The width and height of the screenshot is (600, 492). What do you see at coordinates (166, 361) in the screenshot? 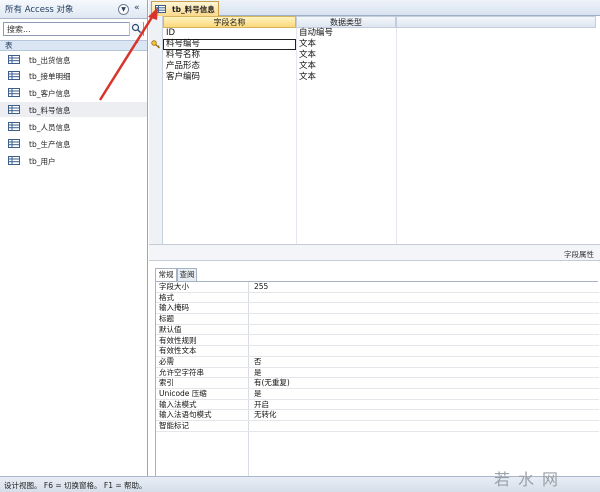
I see `property-label: 必需` at bounding box center [166, 361].